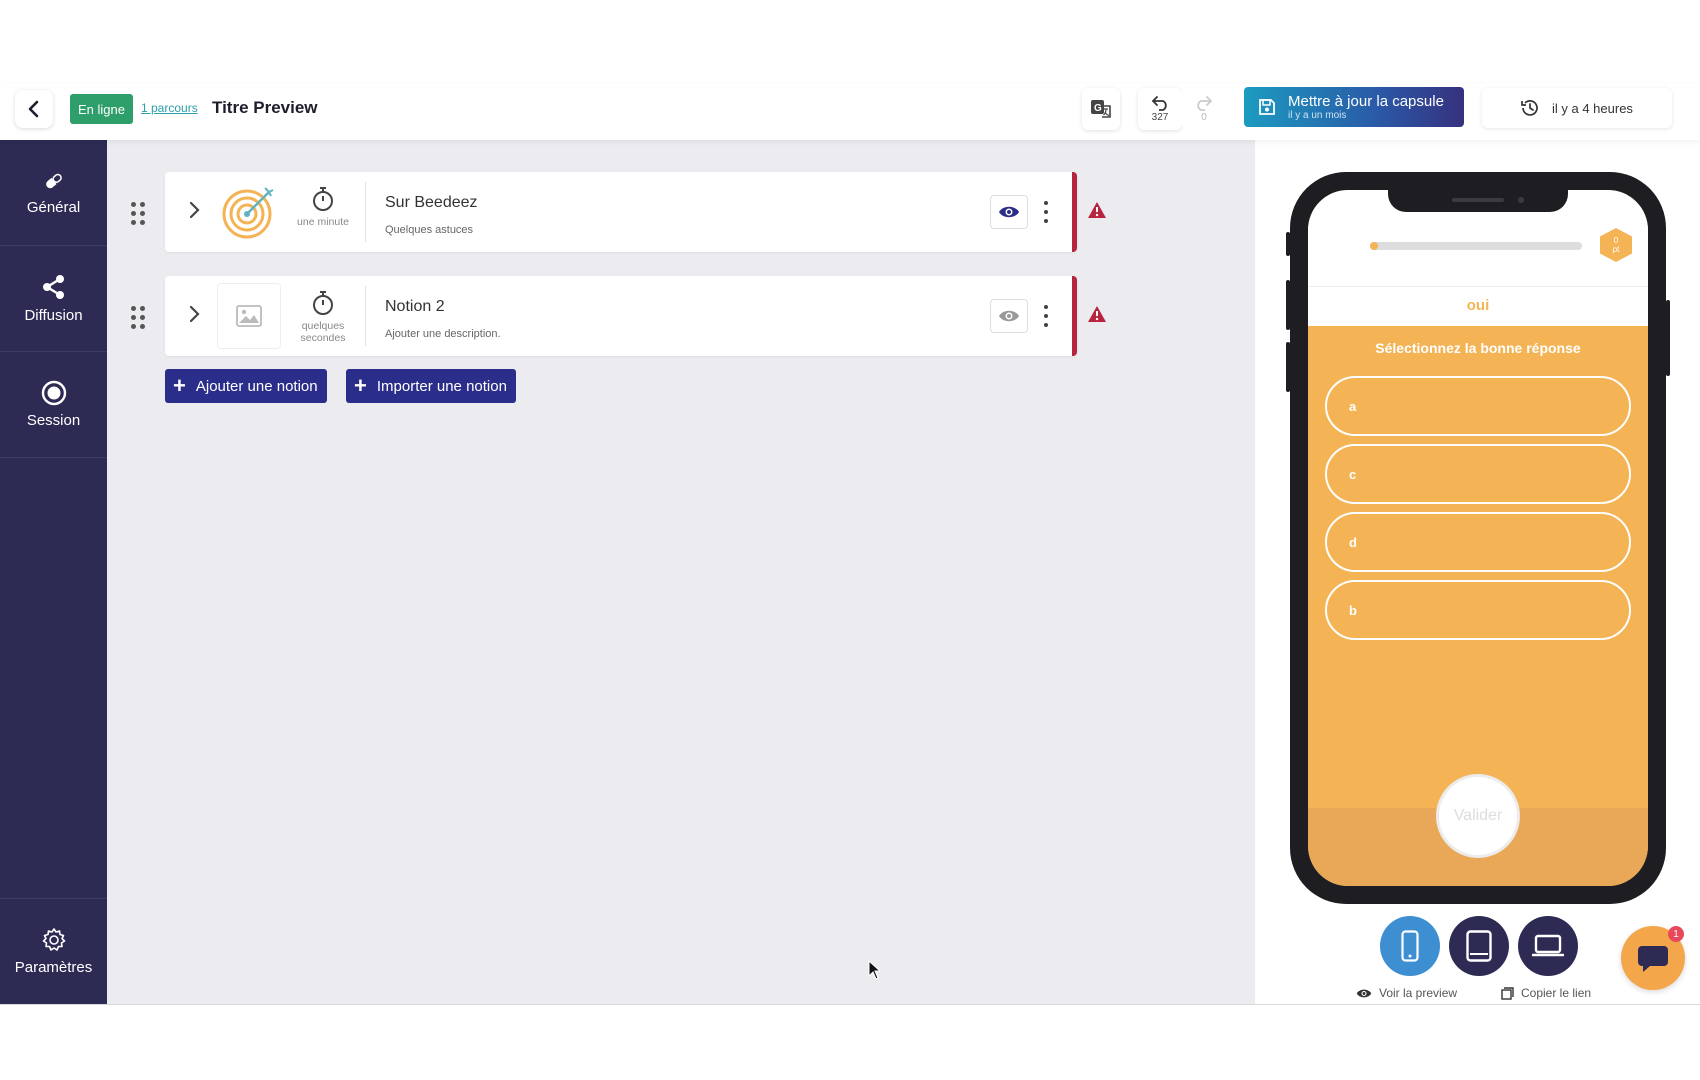 The width and height of the screenshot is (1700, 1080). Describe the element at coordinates (54, 180) in the screenshot. I see `pill-icon` at that location.